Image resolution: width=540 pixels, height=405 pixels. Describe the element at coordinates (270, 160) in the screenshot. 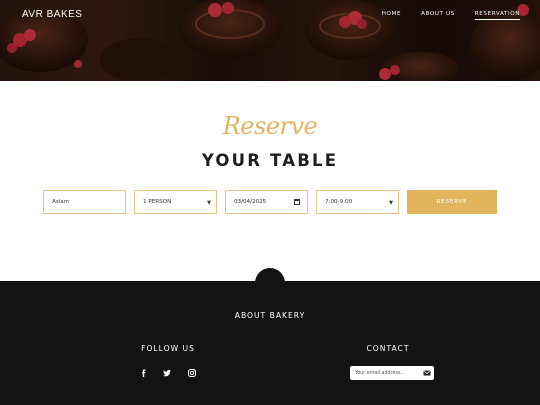

I see `page-title: YOUR TABLE` at that location.